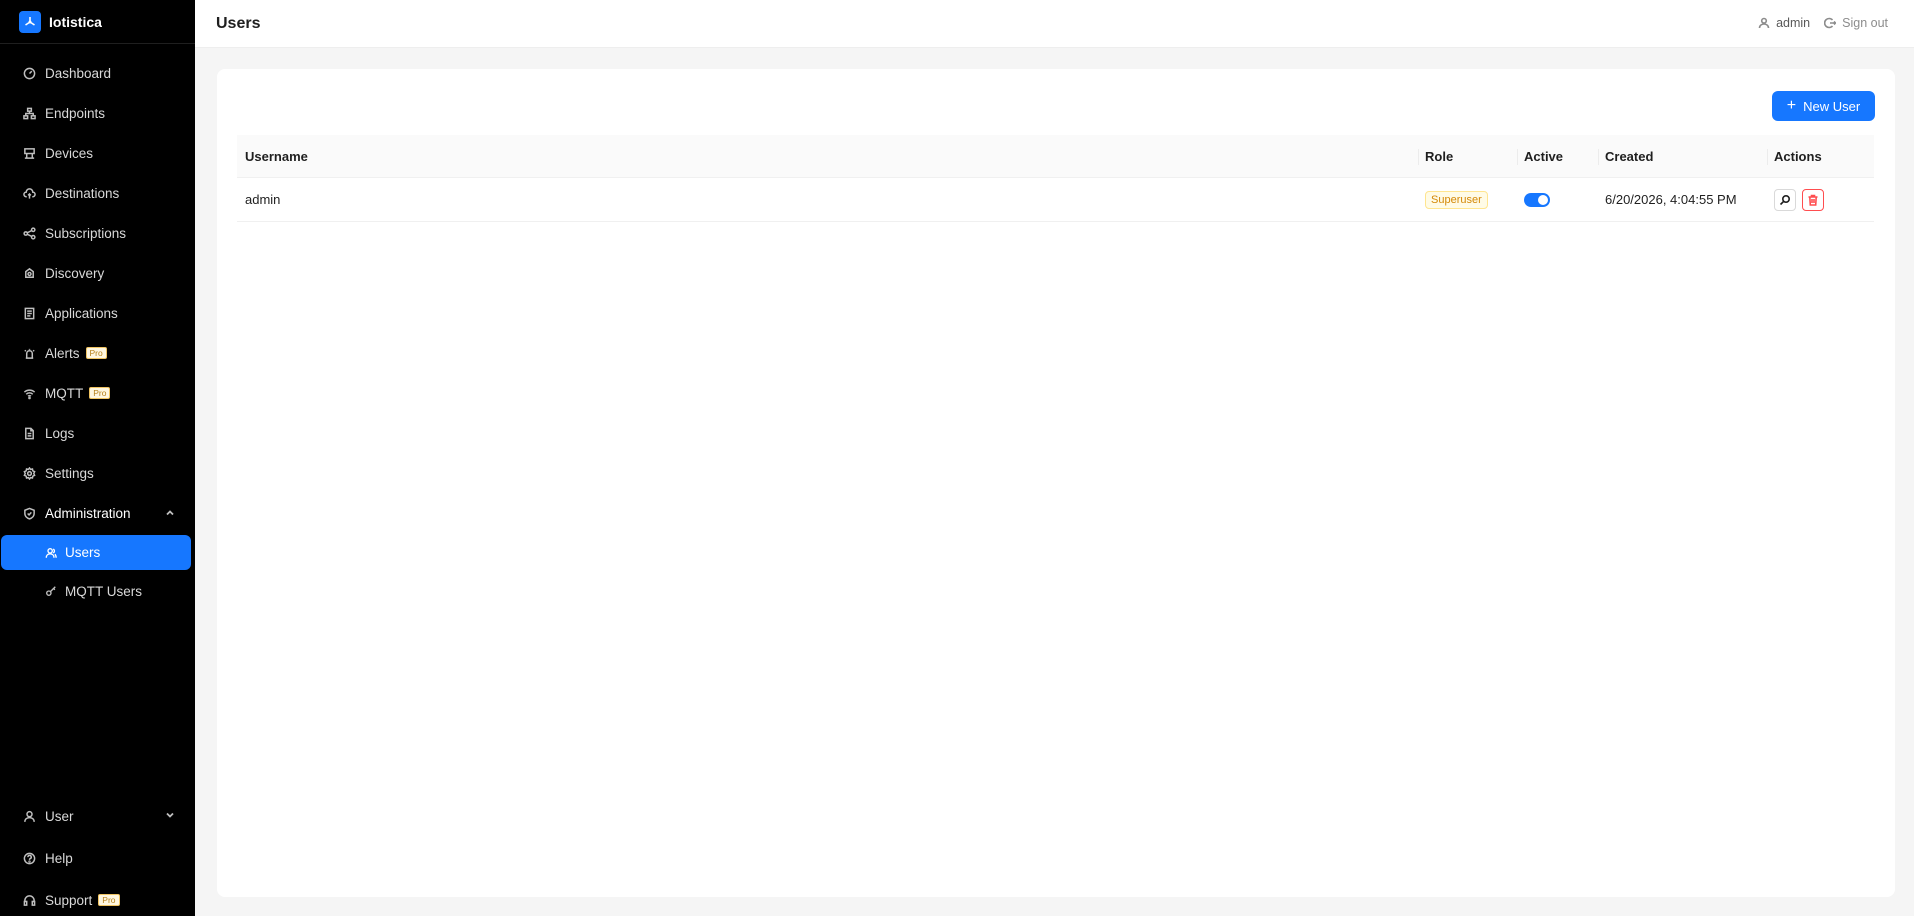  I want to click on chevron-down-icon, so click(170, 813).